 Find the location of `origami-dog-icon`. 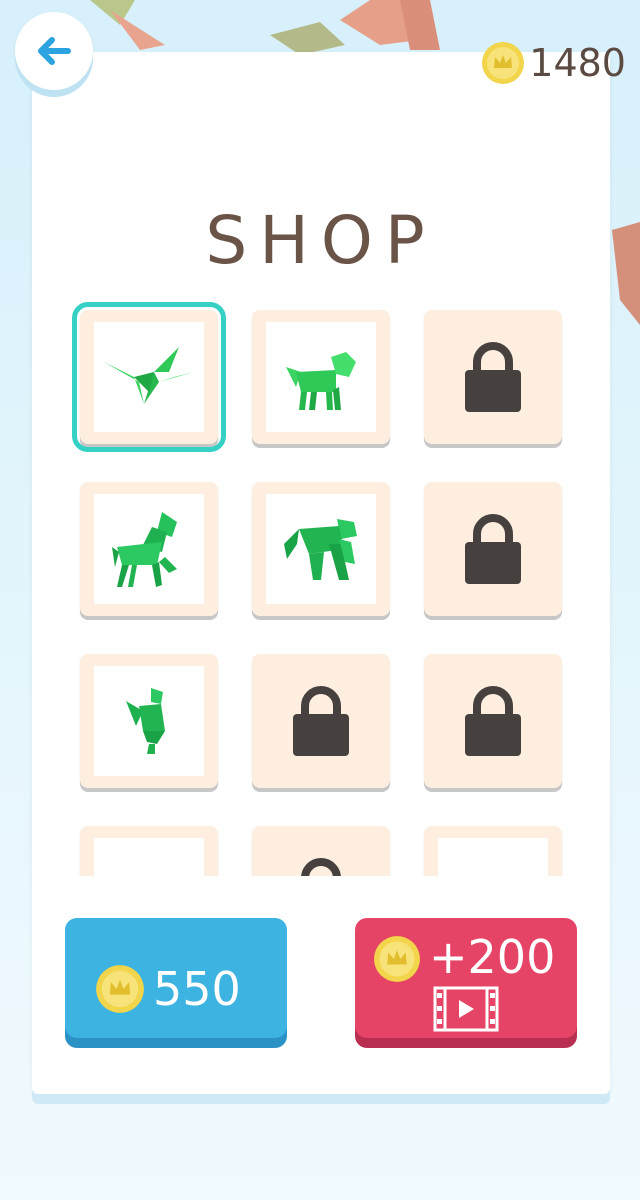

origami-dog-icon is located at coordinates (321, 381).